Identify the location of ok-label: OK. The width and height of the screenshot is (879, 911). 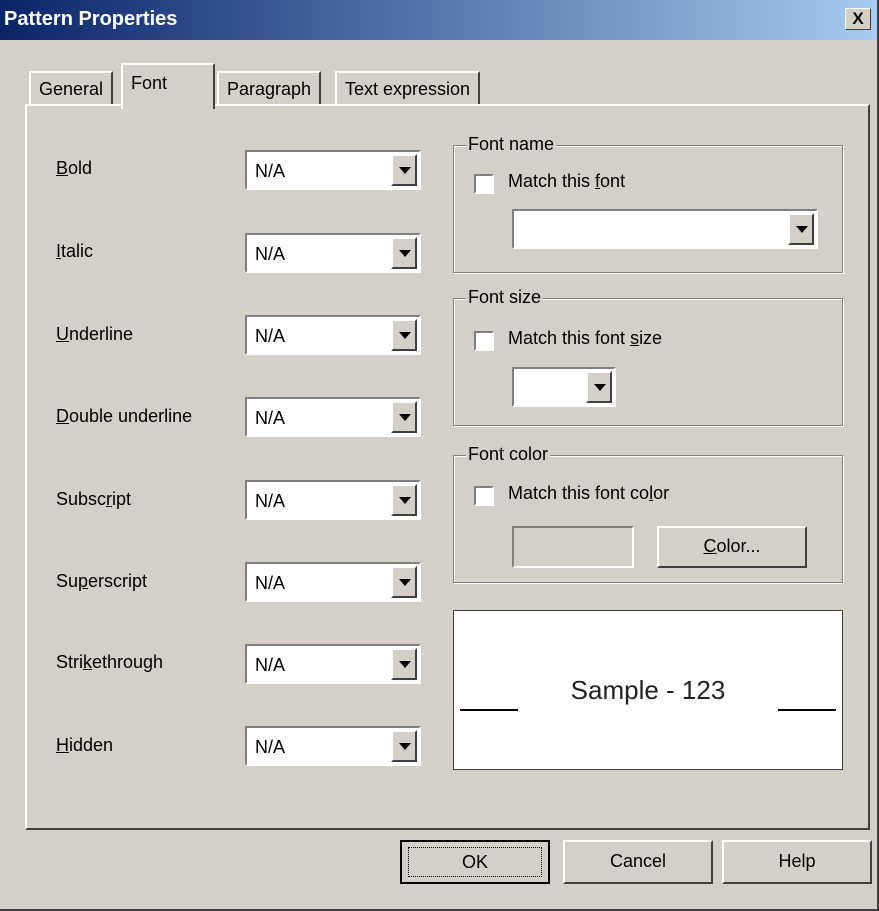
(475, 862).